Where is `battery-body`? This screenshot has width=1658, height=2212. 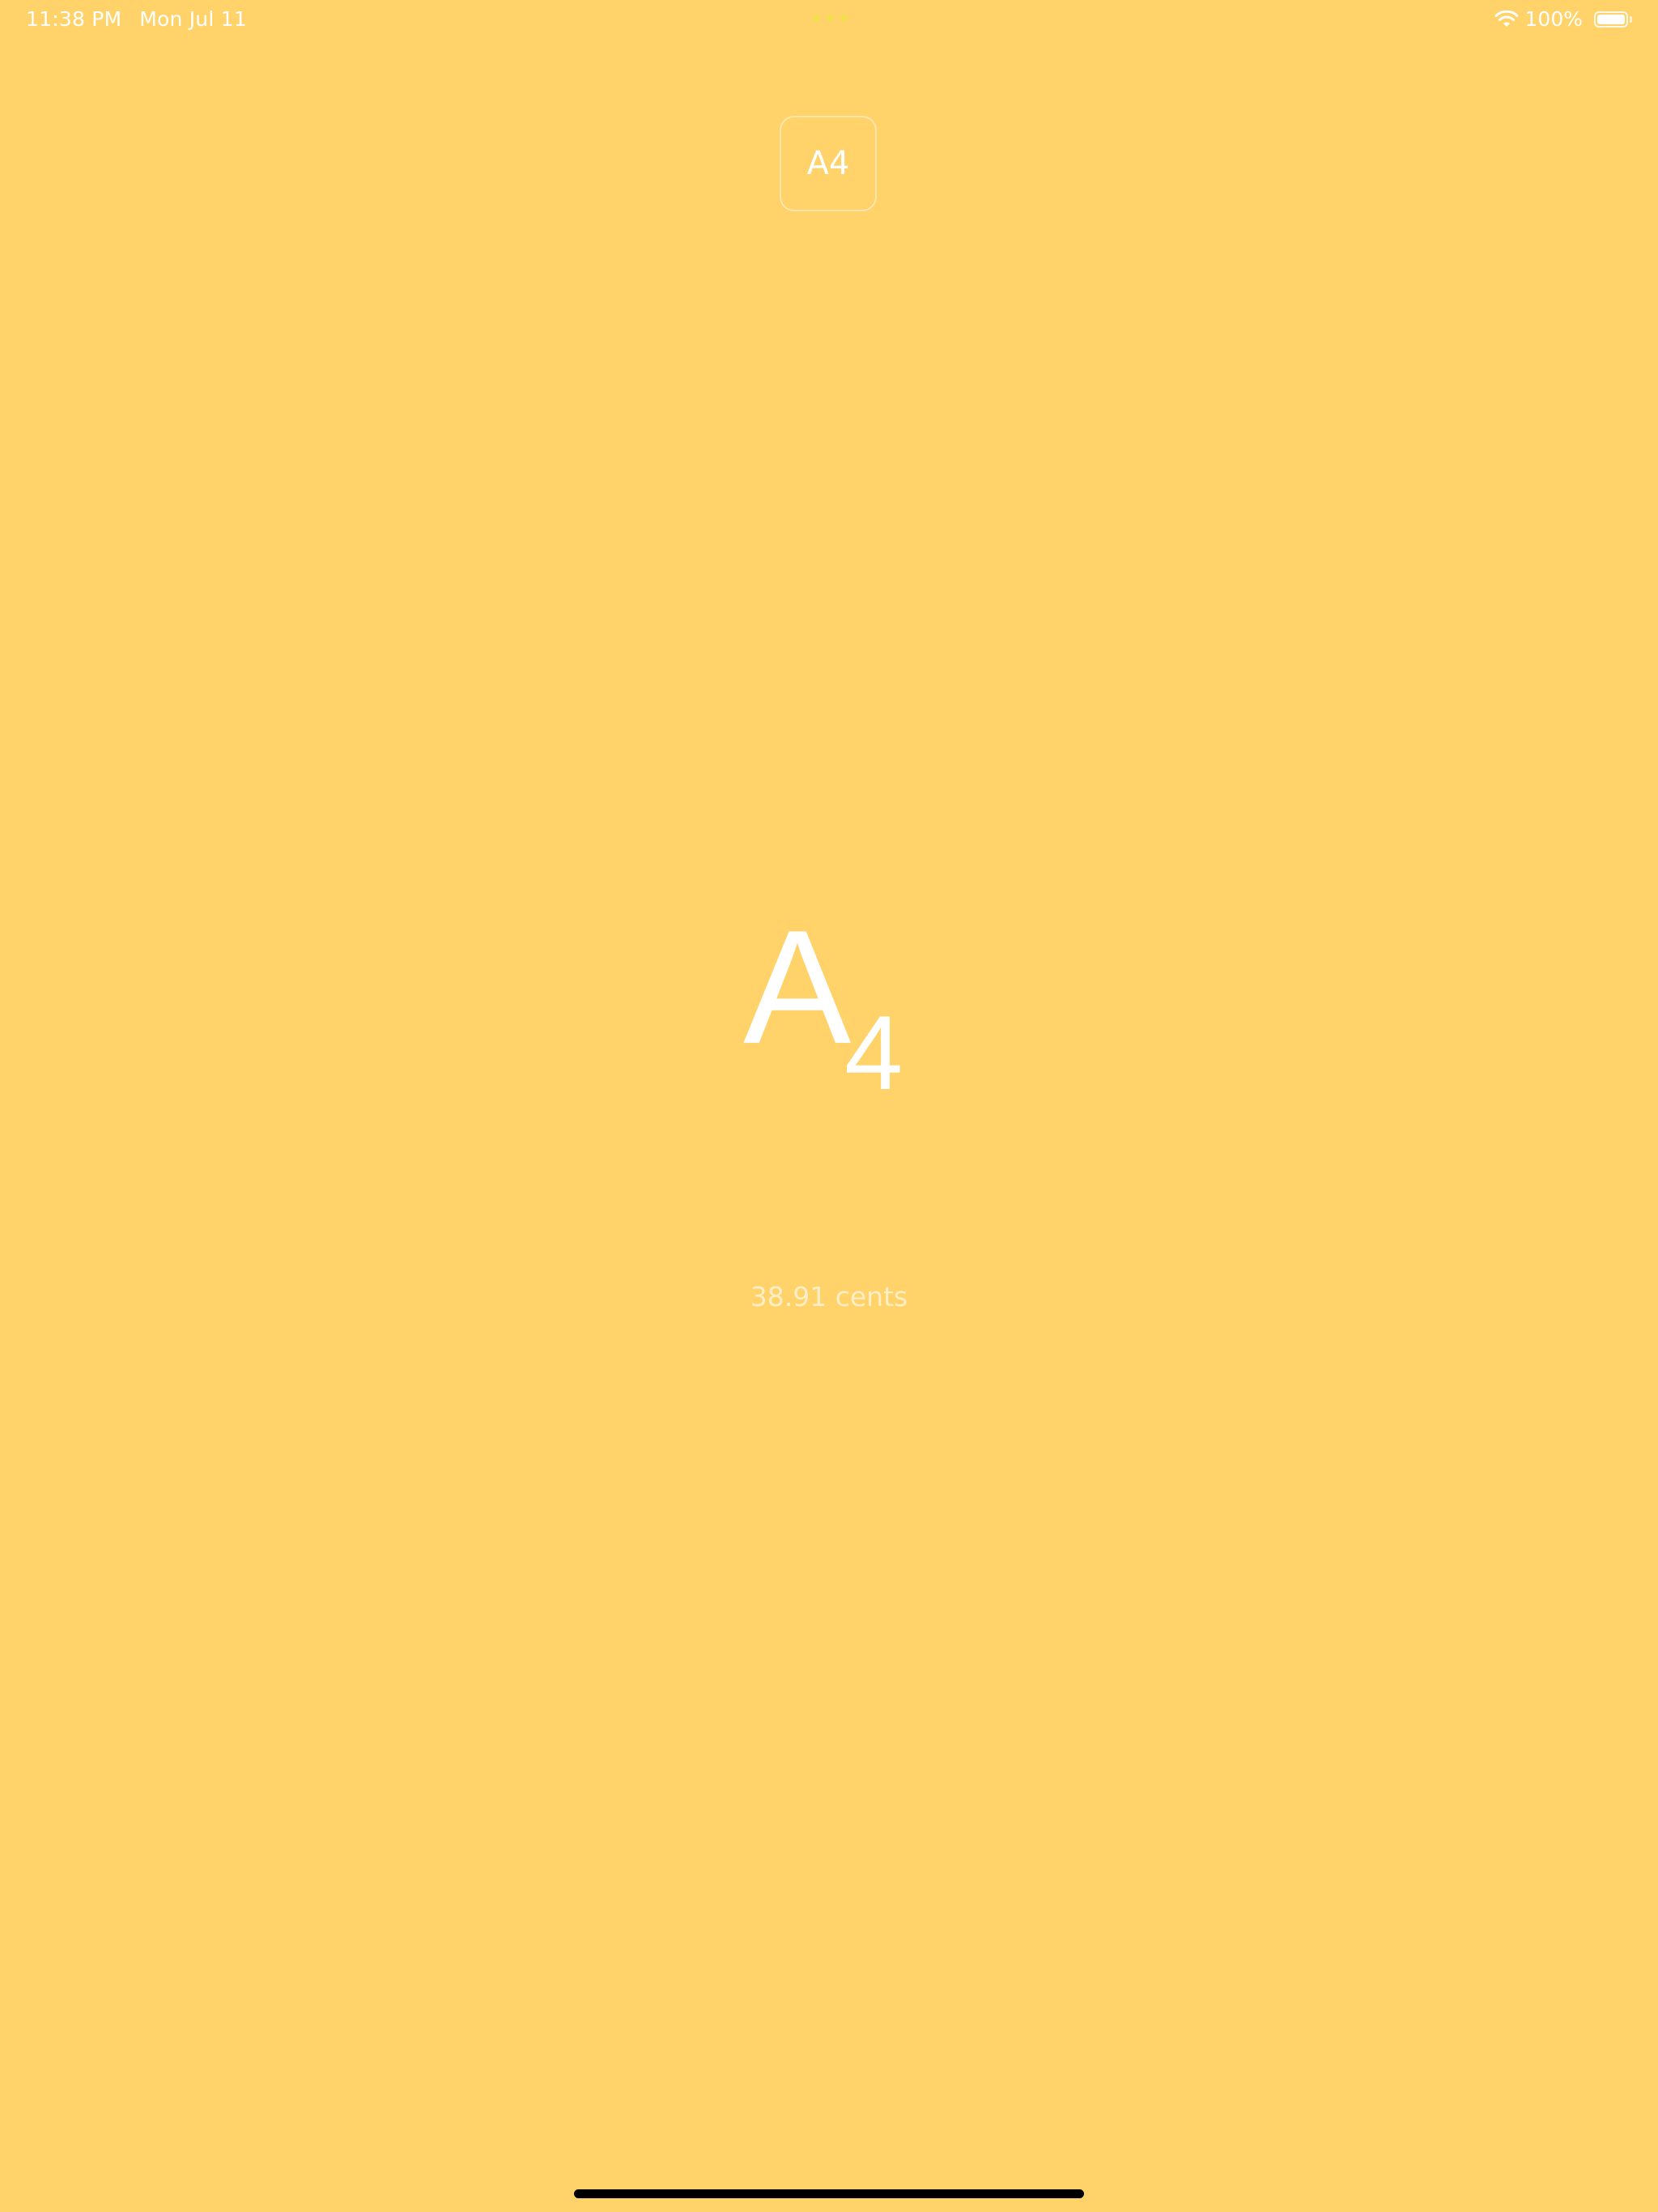 battery-body is located at coordinates (1611, 19).